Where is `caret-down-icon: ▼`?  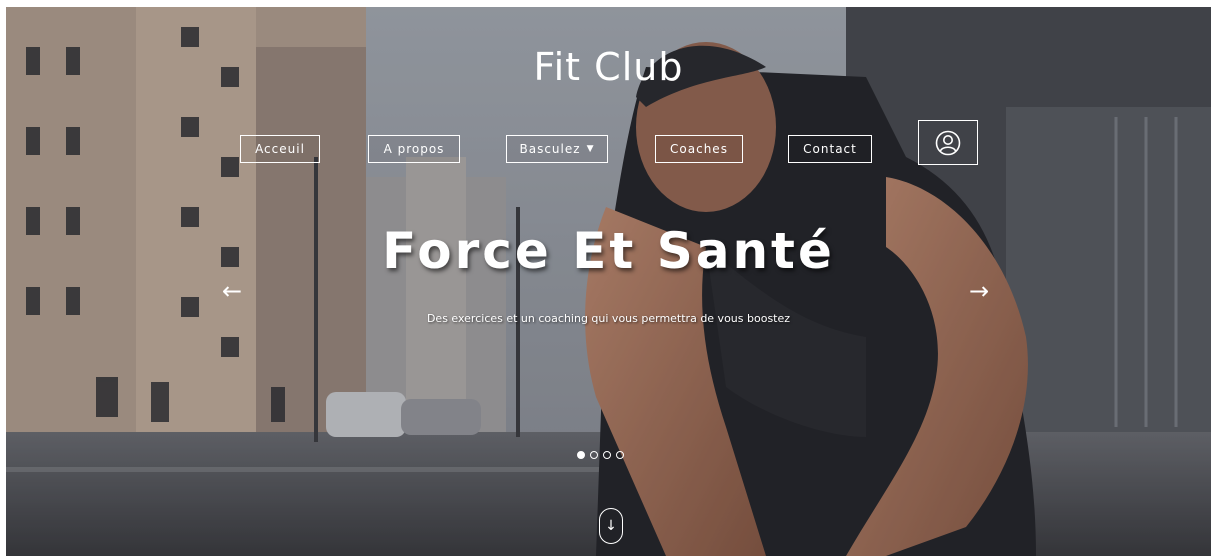 caret-down-icon: ▼ is located at coordinates (590, 149).